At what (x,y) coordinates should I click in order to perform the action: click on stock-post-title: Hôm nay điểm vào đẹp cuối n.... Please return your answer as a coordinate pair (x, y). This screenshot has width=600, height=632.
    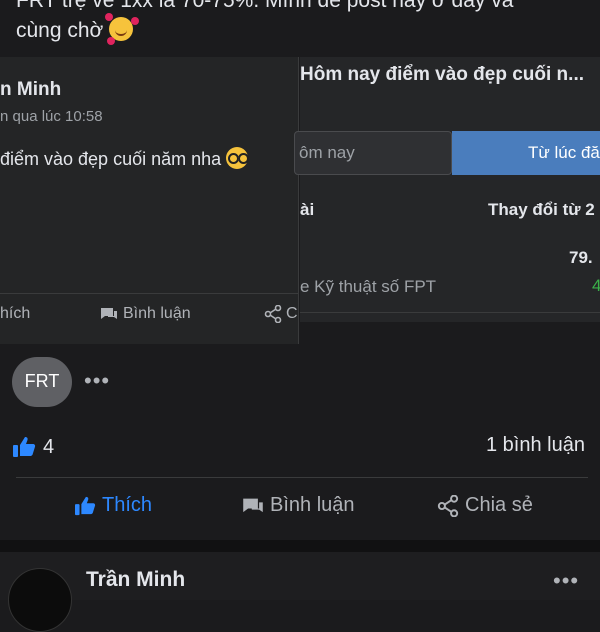
    Looking at the image, I should click on (442, 74).